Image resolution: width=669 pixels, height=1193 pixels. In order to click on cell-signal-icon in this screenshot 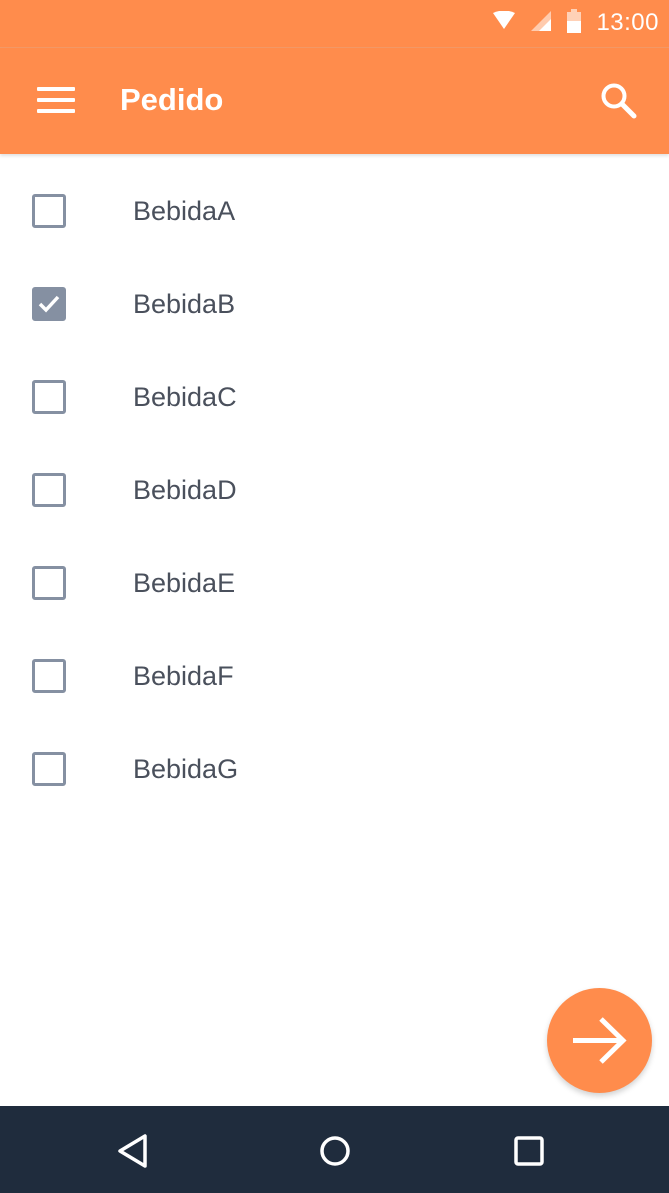, I will do `click(541, 23)`.